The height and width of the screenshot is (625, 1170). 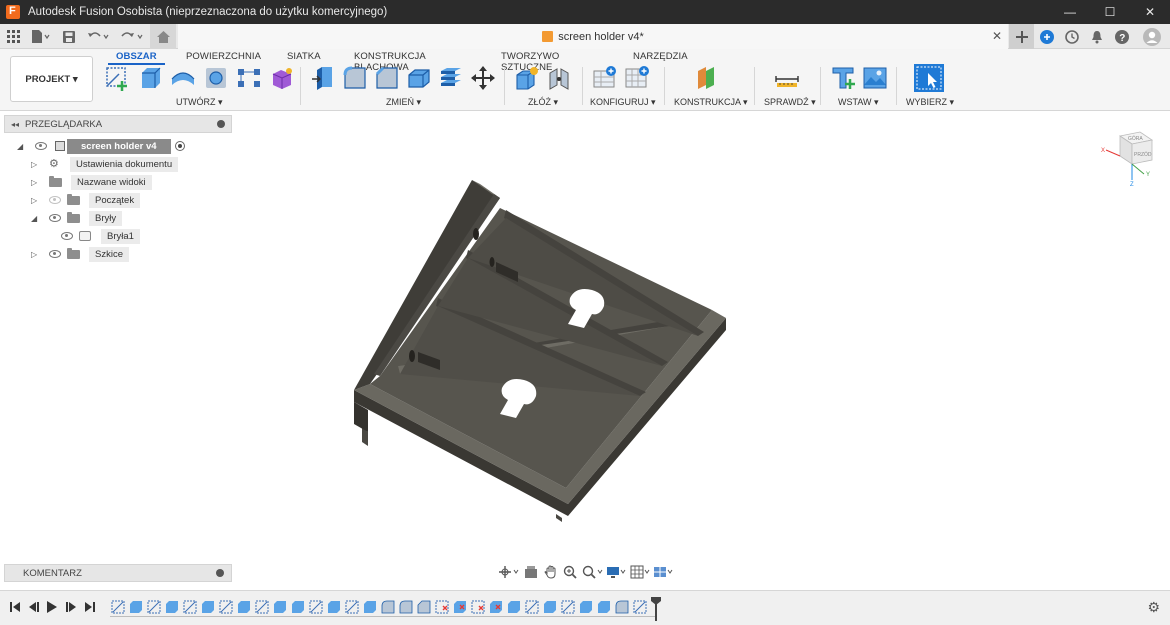 I want to click on display-settings-icon, so click(x=617, y=572).